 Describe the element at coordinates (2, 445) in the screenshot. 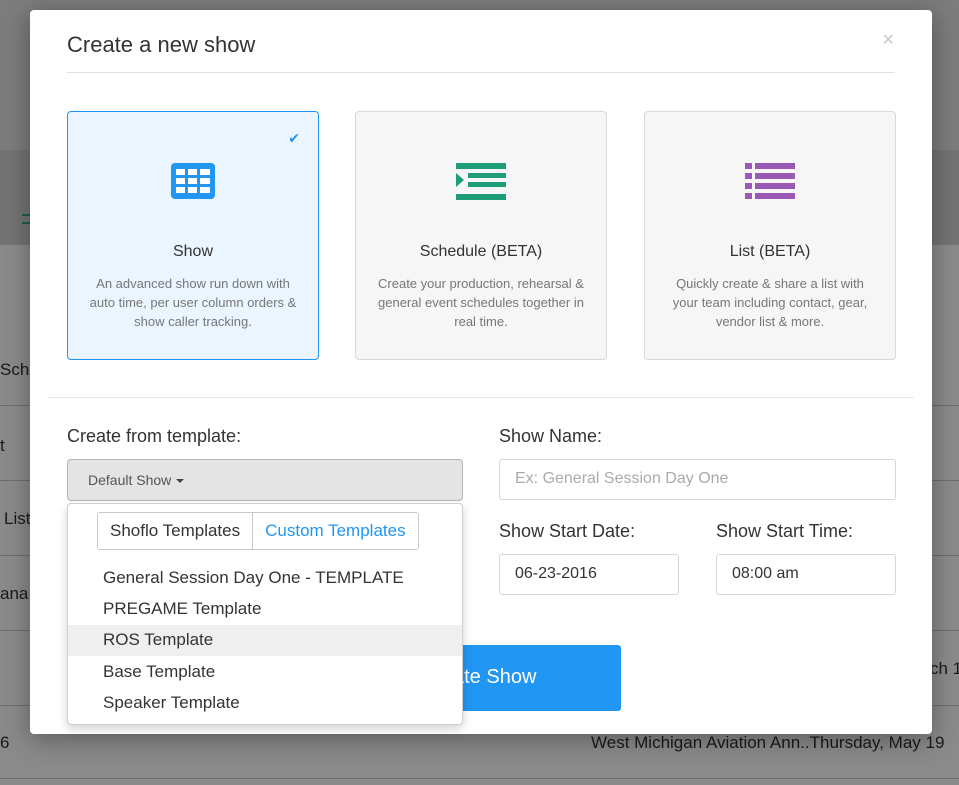

I see `background-row-text: t` at that location.